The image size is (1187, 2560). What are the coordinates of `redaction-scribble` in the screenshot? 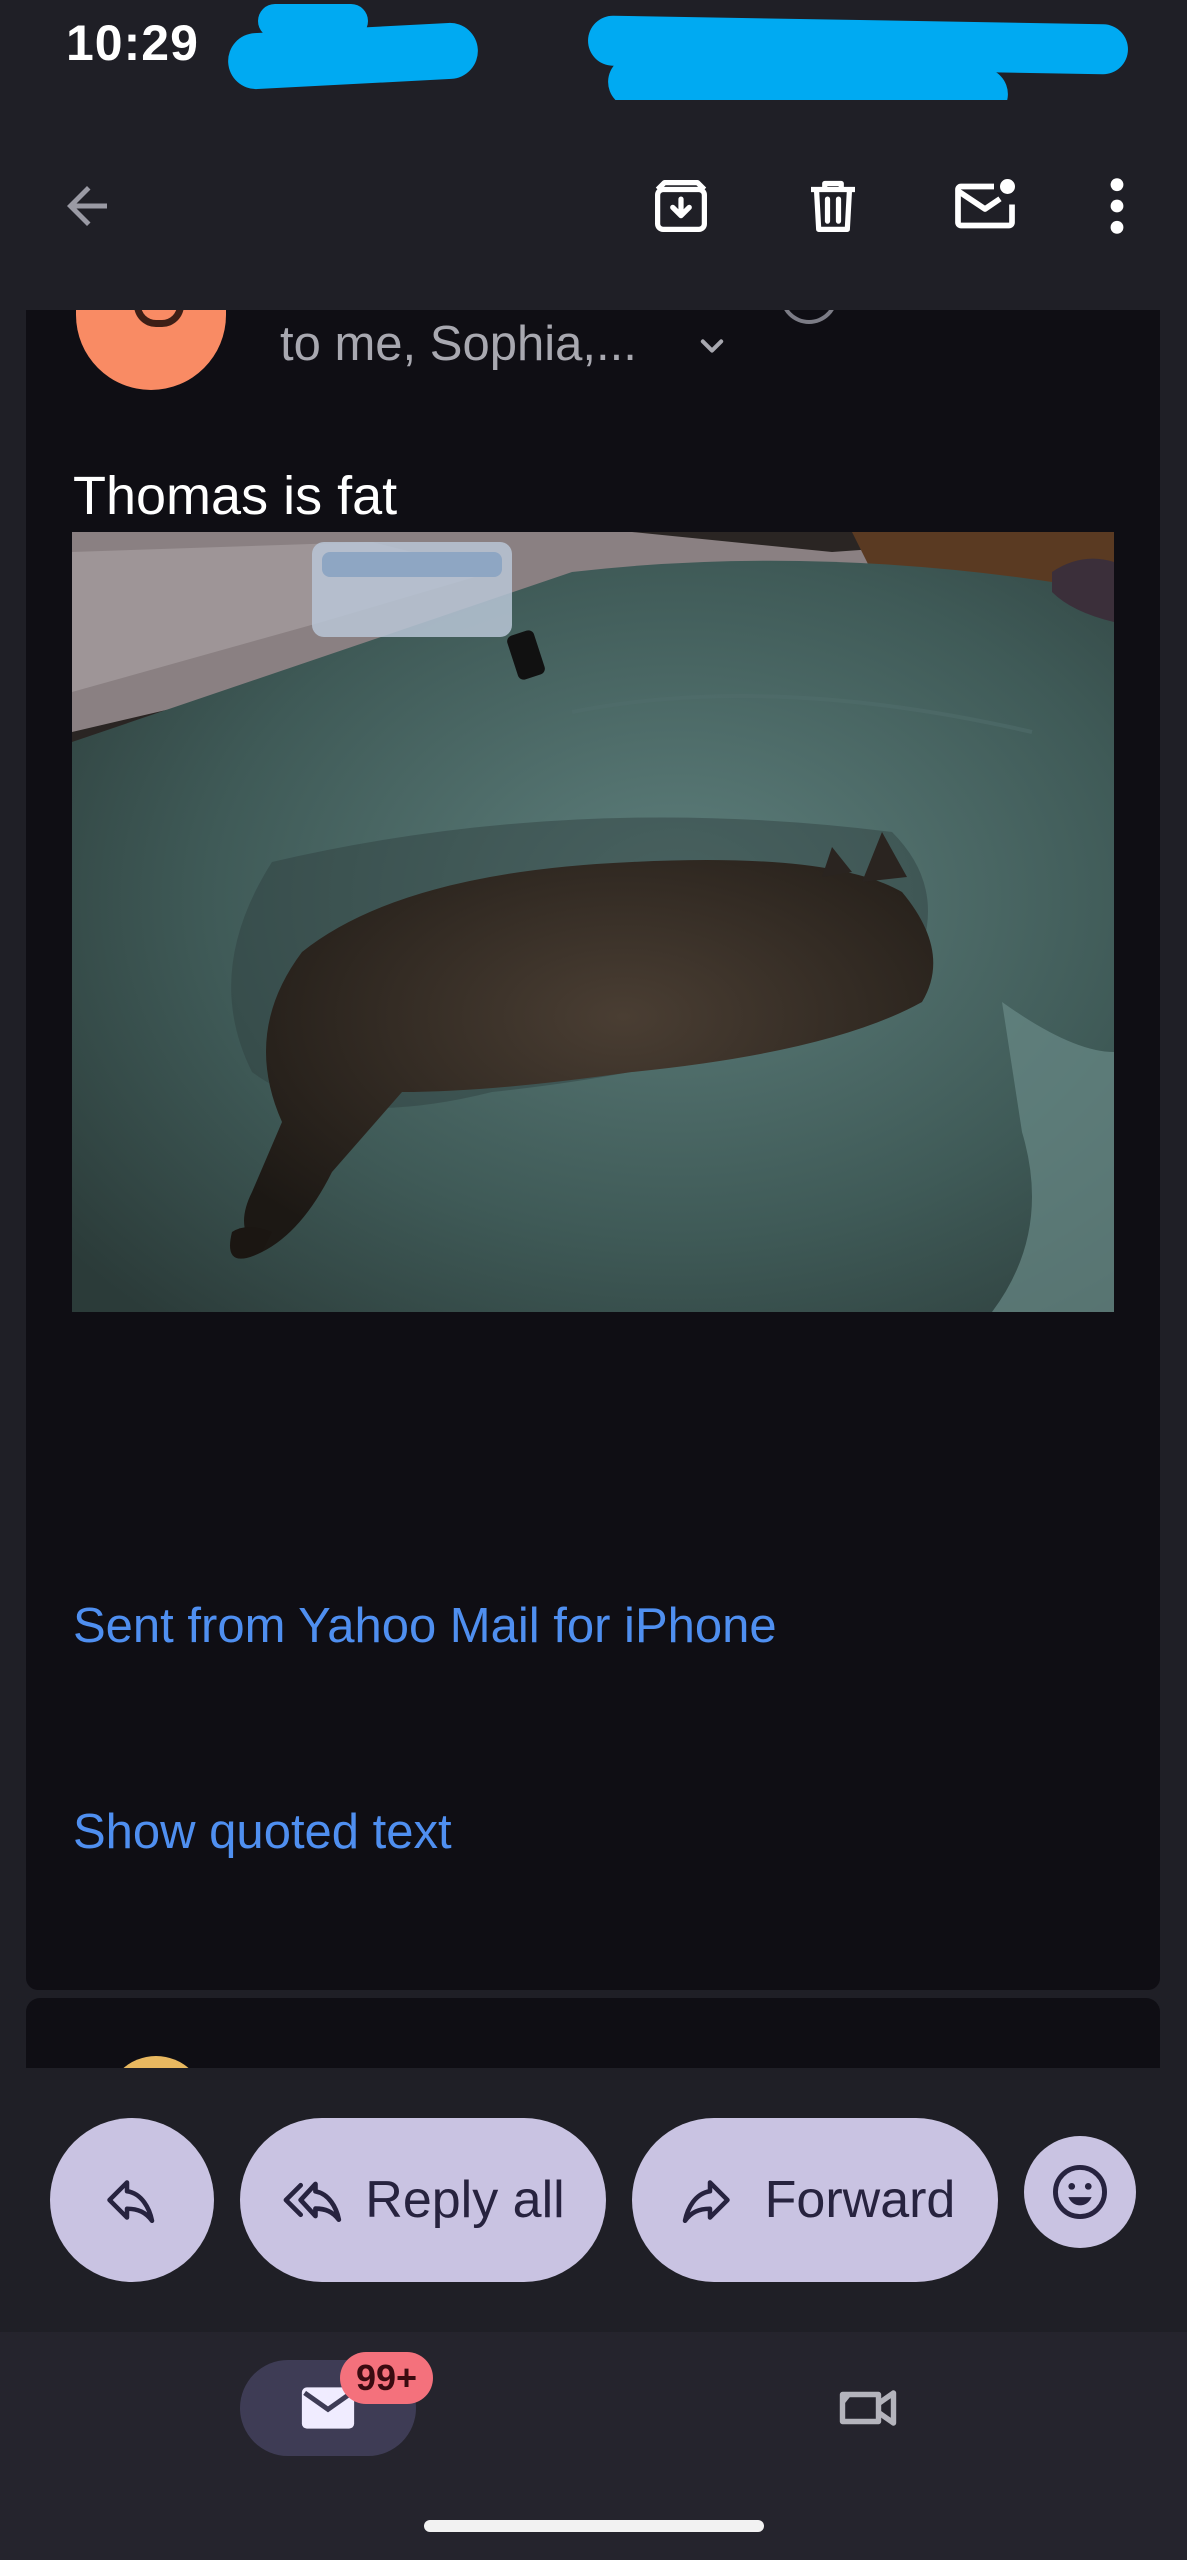 It's located at (313, 21).